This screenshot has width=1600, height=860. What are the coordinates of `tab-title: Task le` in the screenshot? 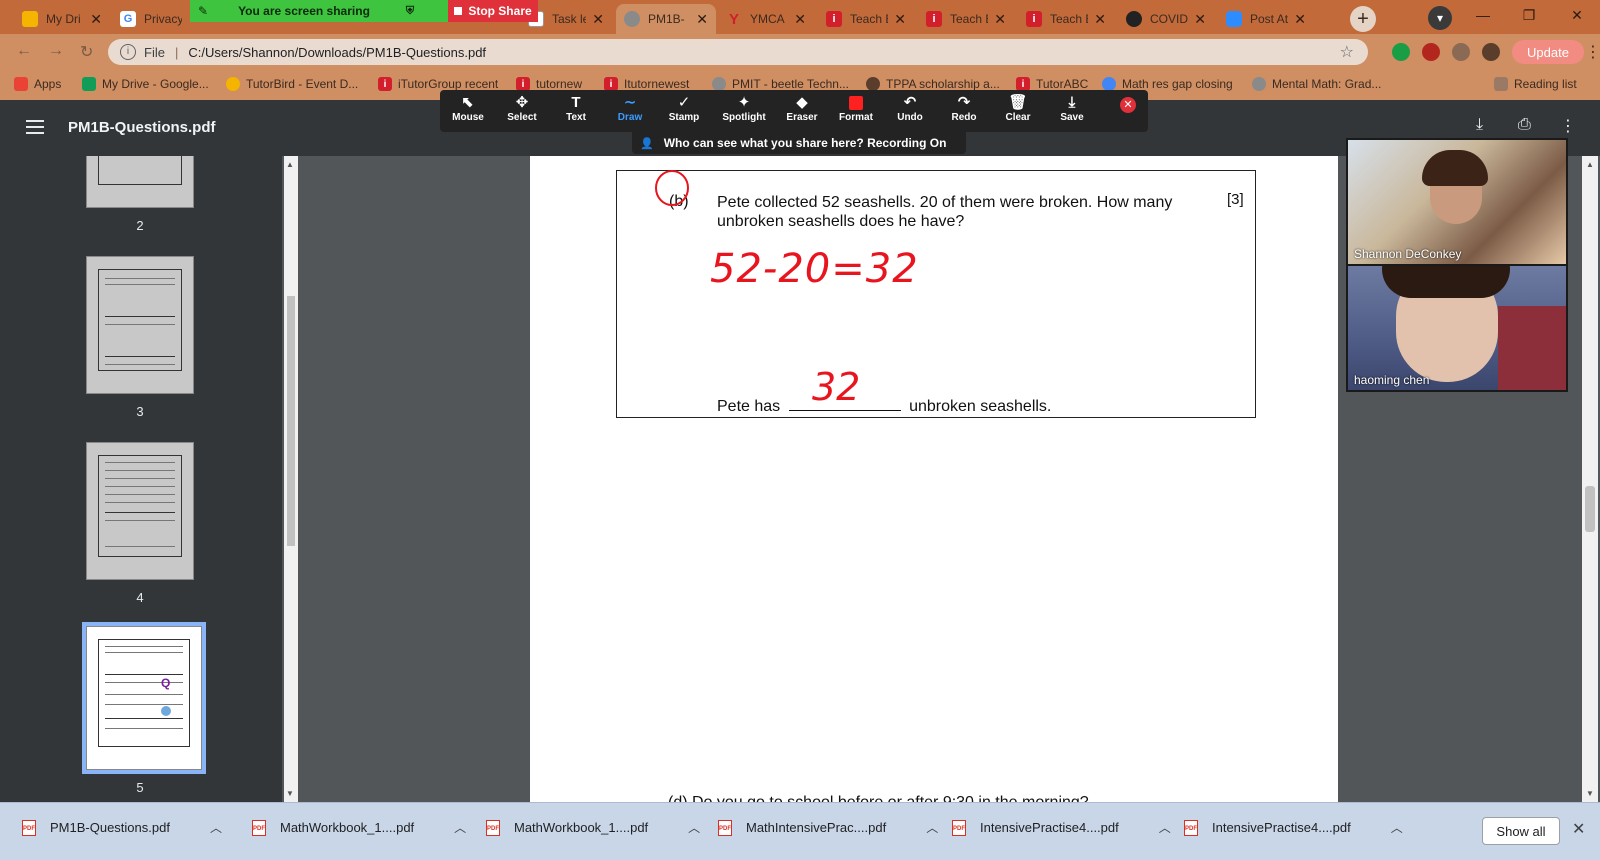 It's located at (569, 19).